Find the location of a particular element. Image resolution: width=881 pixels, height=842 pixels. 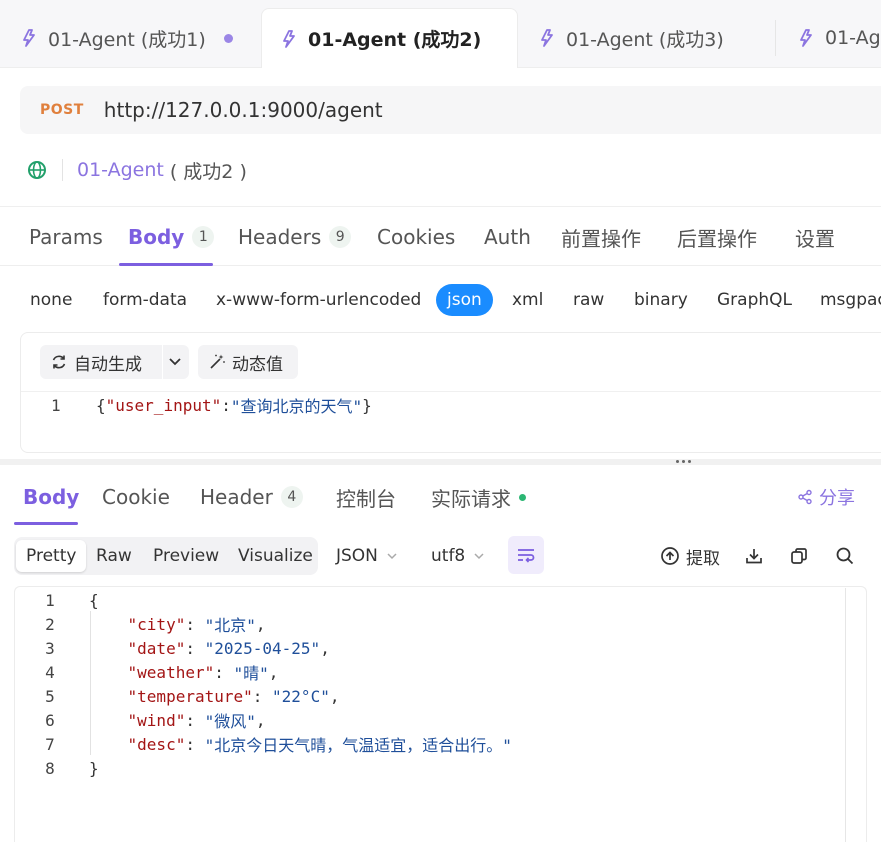

tab-cookies: Cookies is located at coordinates (416, 237).